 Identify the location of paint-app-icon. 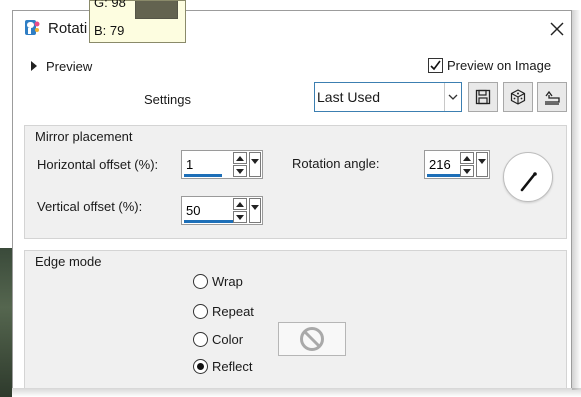
(32, 27).